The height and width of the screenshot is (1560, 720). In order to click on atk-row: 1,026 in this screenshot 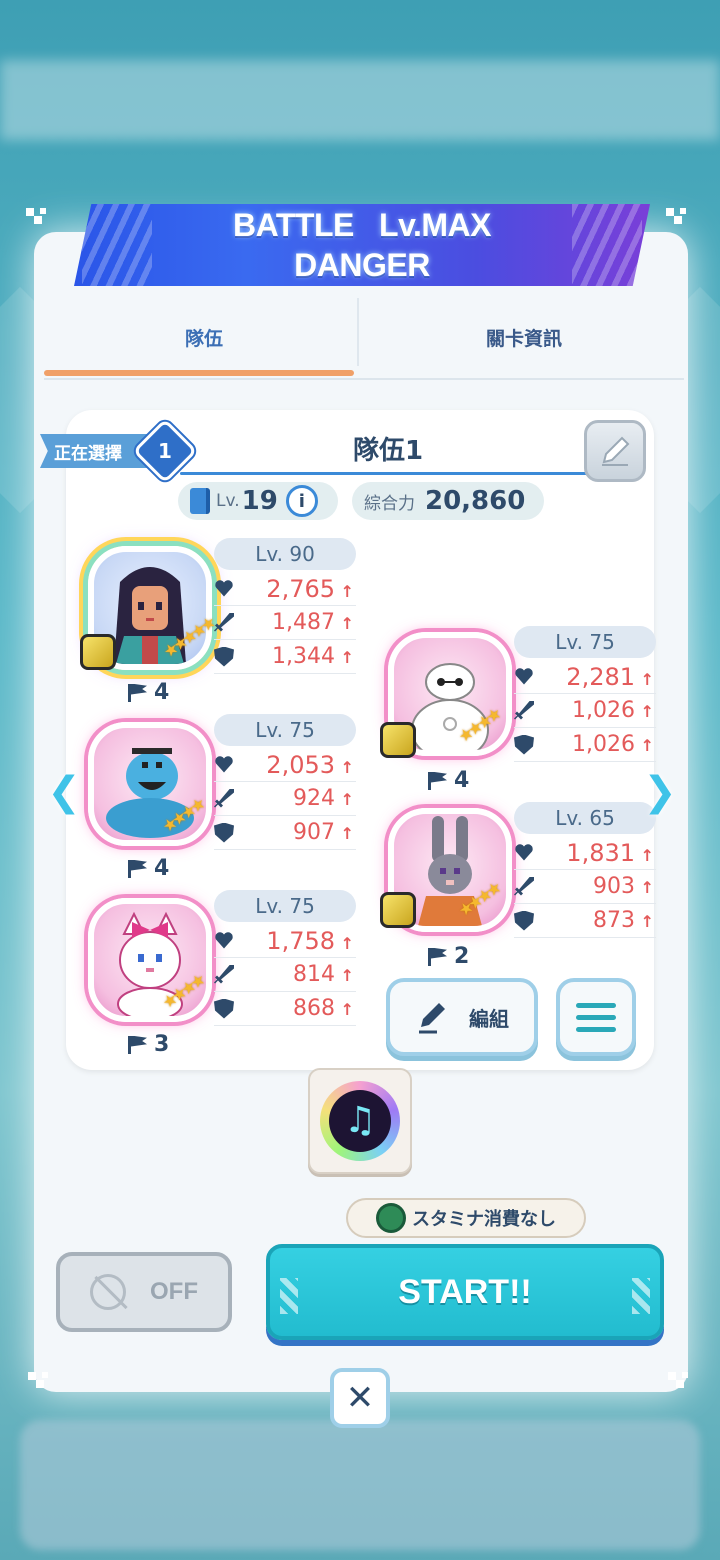, I will do `click(585, 711)`.